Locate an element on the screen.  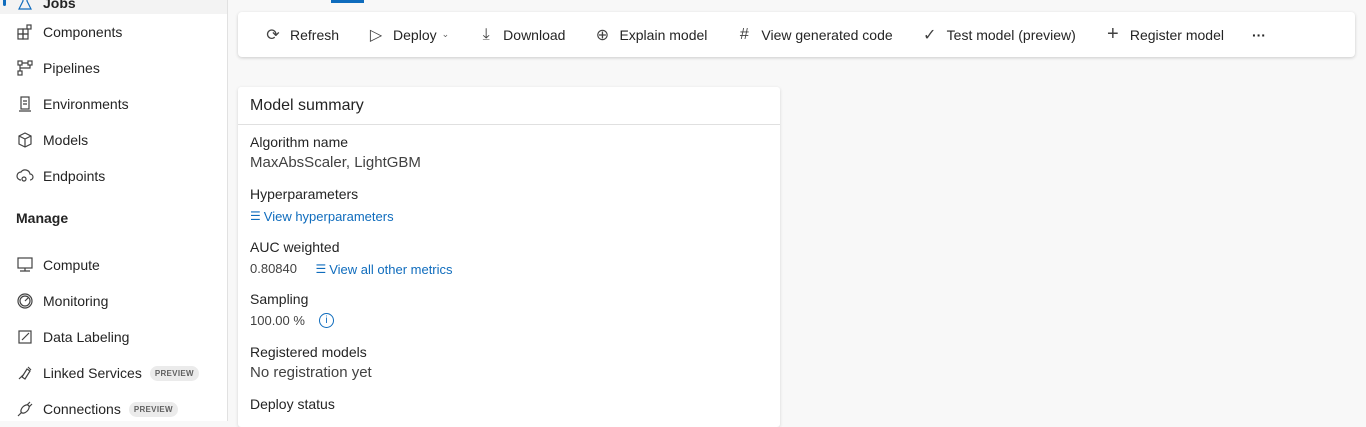
more-icon: ··· is located at coordinates (1258, 34).